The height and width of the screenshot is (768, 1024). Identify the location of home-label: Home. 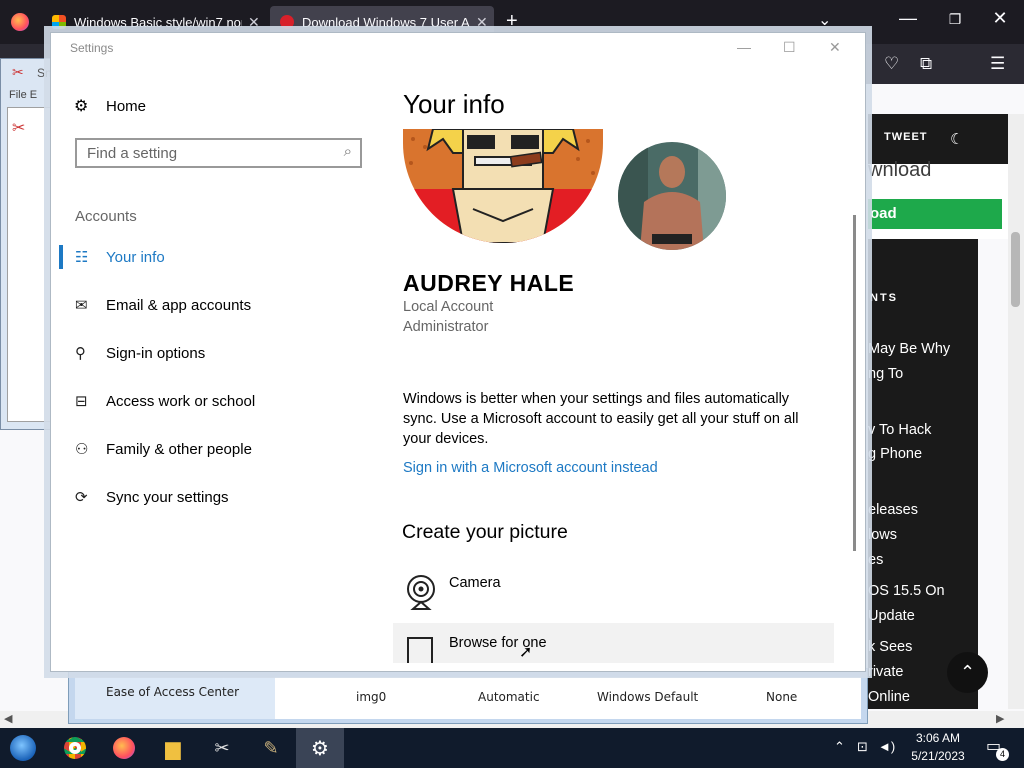
(126, 106).